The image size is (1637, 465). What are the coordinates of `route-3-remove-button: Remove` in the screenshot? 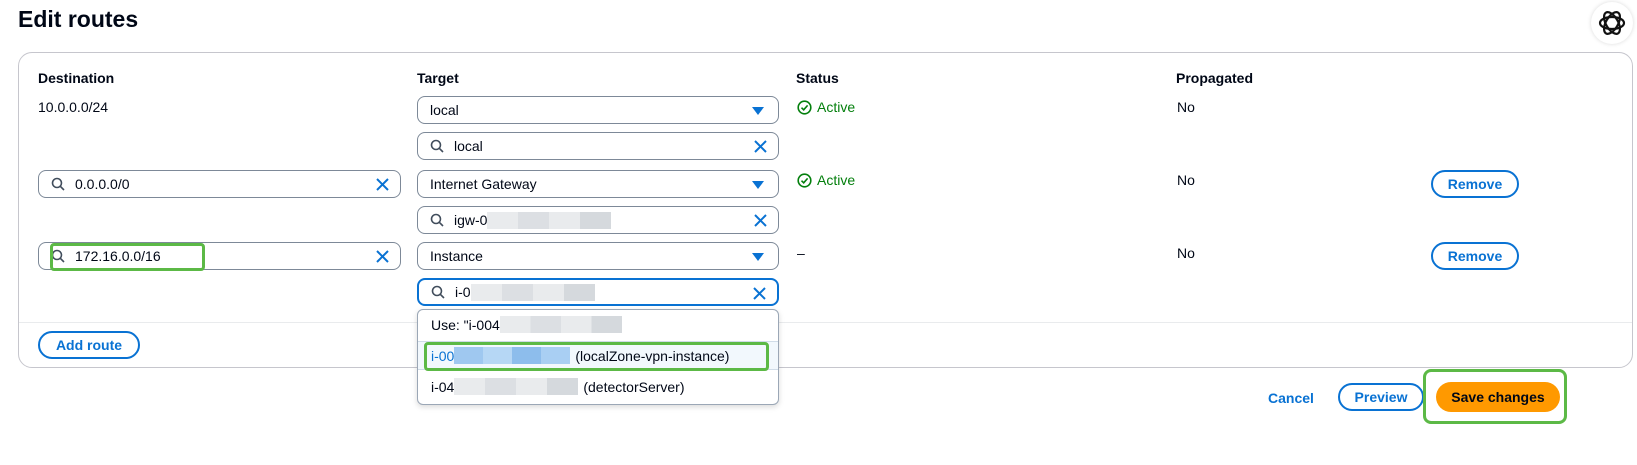 It's located at (1475, 256).